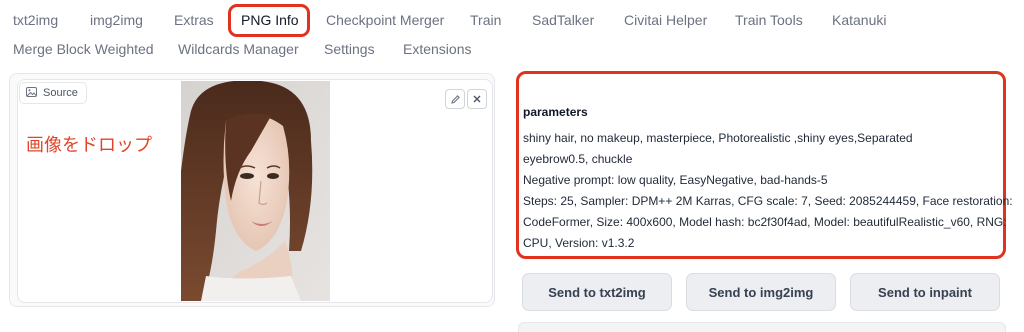 Image resolution: width=1024 pixels, height=332 pixels. I want to click on tab-img2img: img2img, so click(116, 20).